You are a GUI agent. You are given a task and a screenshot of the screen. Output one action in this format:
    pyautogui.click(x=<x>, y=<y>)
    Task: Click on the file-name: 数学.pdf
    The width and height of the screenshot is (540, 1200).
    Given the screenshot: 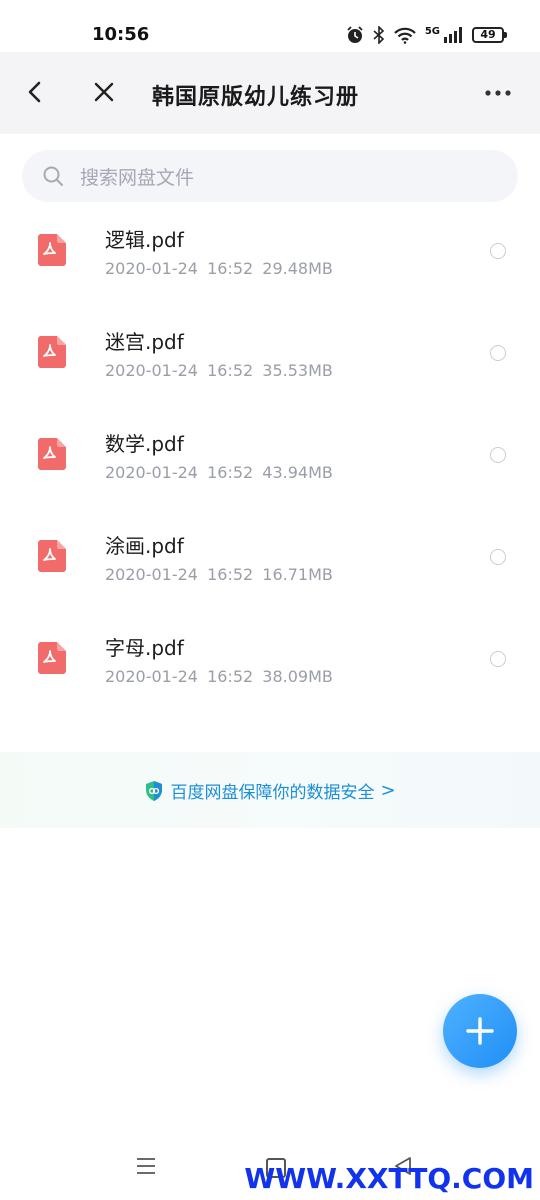 What is the action you would take?
    pyautogui.click(x=144, y=444)
    